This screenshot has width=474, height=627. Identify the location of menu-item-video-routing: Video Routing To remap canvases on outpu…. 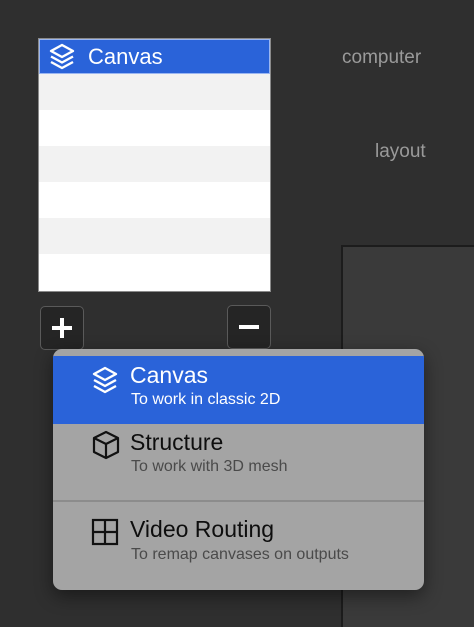
(238, 546).